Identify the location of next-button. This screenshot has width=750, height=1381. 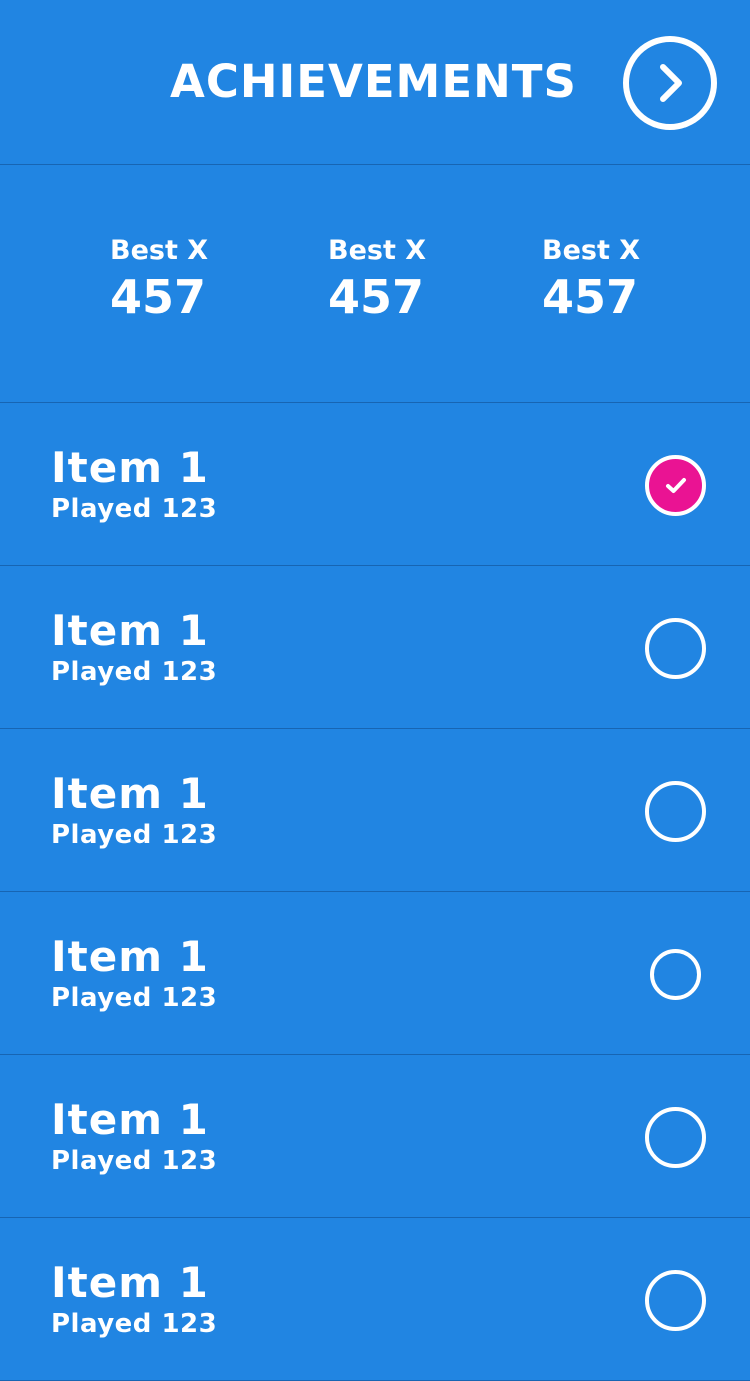
(670, 83).